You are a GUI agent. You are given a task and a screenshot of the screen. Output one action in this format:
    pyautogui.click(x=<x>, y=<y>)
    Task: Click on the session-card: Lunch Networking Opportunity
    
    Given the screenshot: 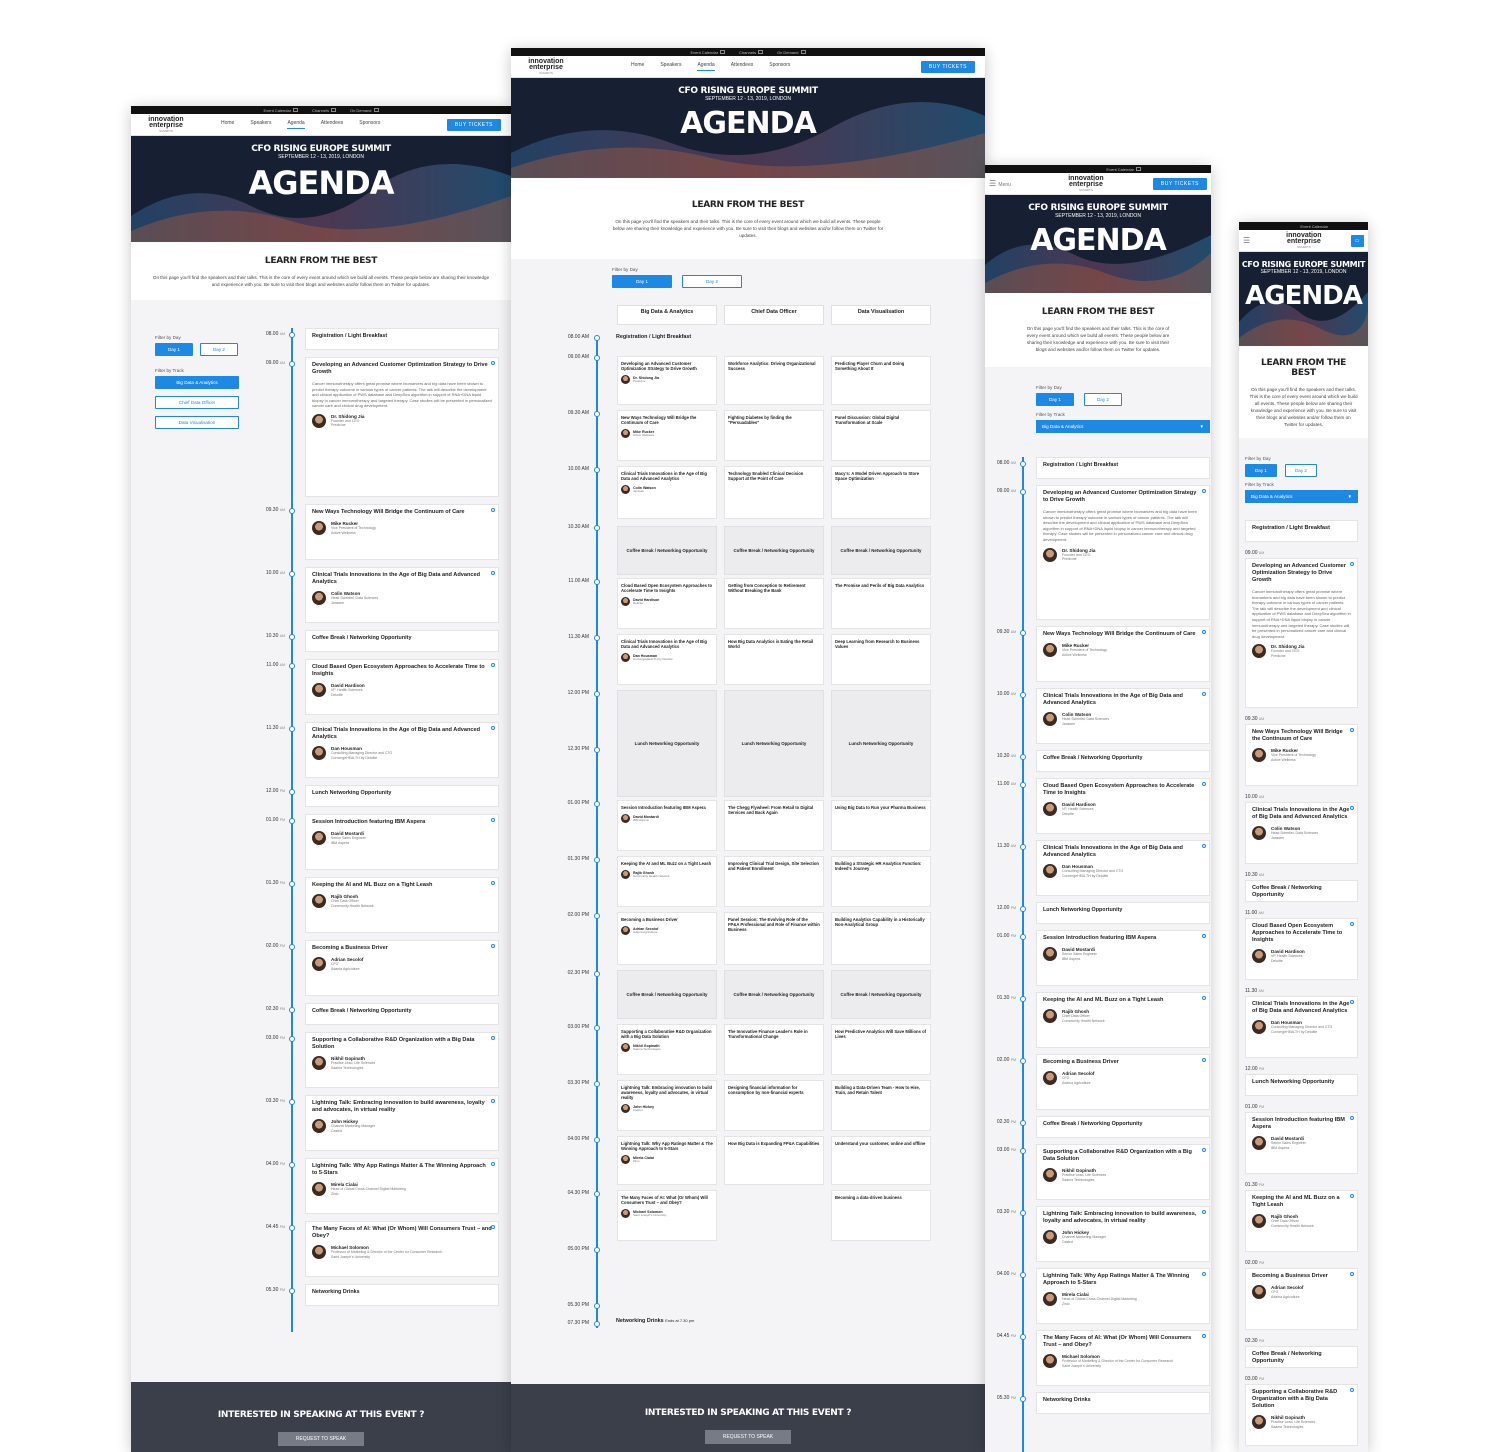 What is the action you would take?
    pyautogui.click(x=1301, y=1085)
    